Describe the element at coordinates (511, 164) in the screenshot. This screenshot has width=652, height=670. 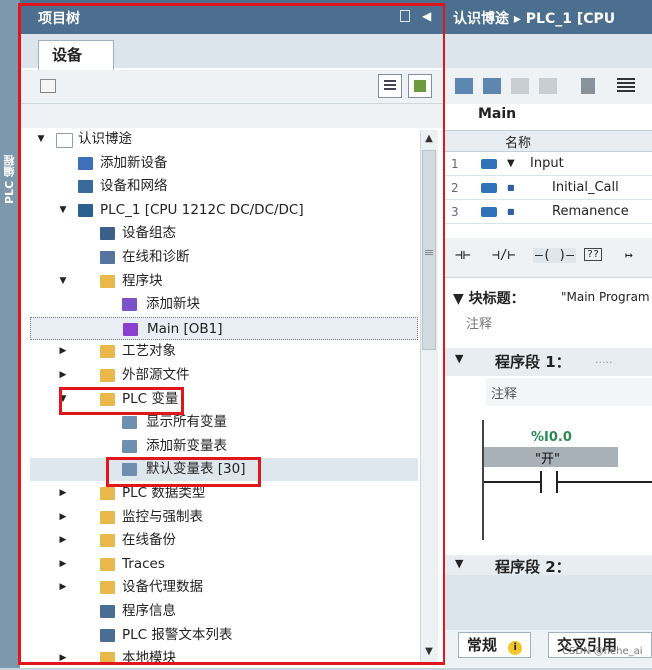
I see `expand-arrow-icon: ▼` at that location.